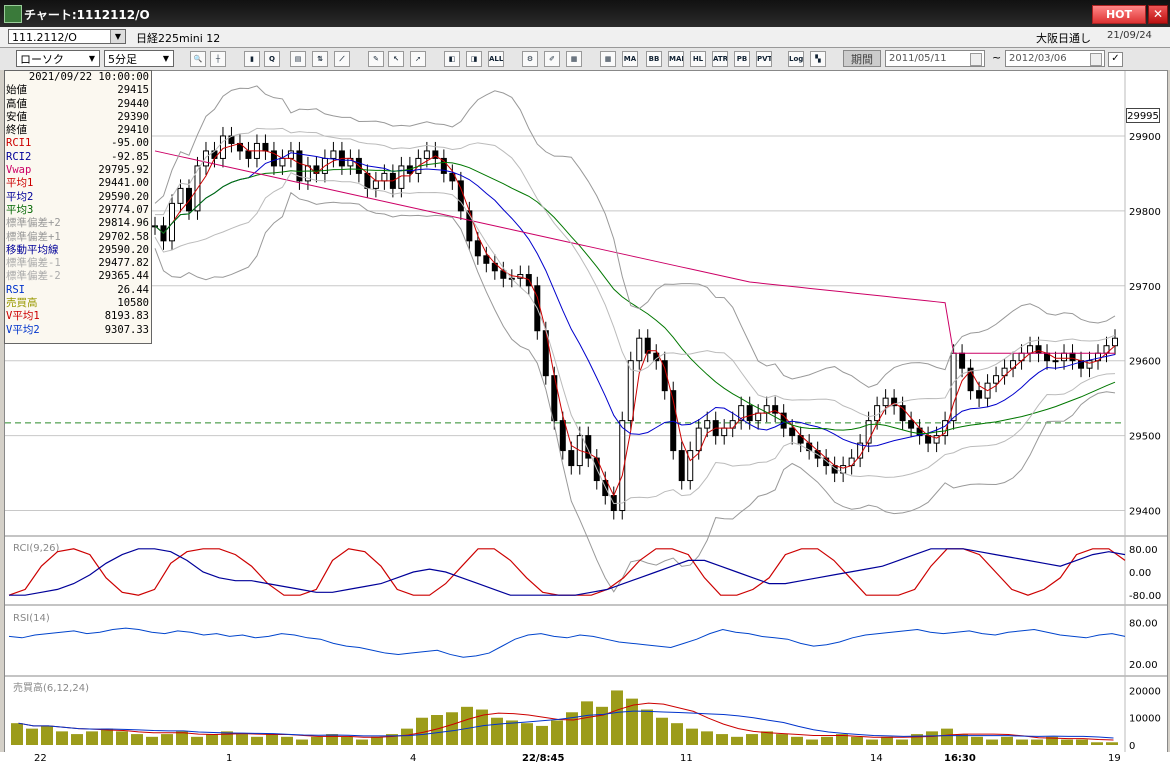 This screenshot has width=1170, height=767. Describe the element at coordinates (698, 59) in the screenshot. I see `hl-icon: HL` at that location.